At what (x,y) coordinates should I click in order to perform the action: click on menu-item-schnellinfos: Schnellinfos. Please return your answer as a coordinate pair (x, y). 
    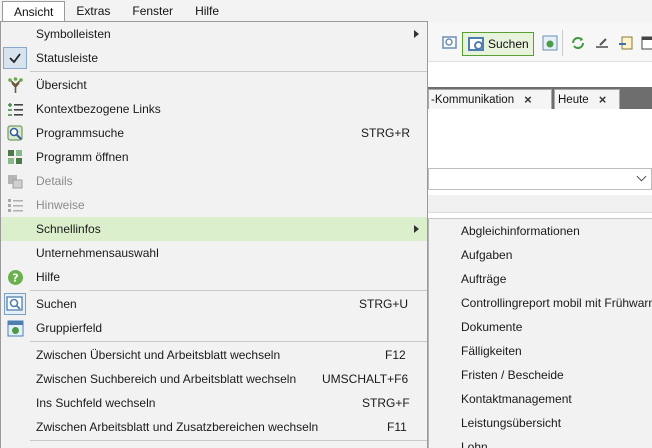
    Looking at the image, I should click on (214, 229).